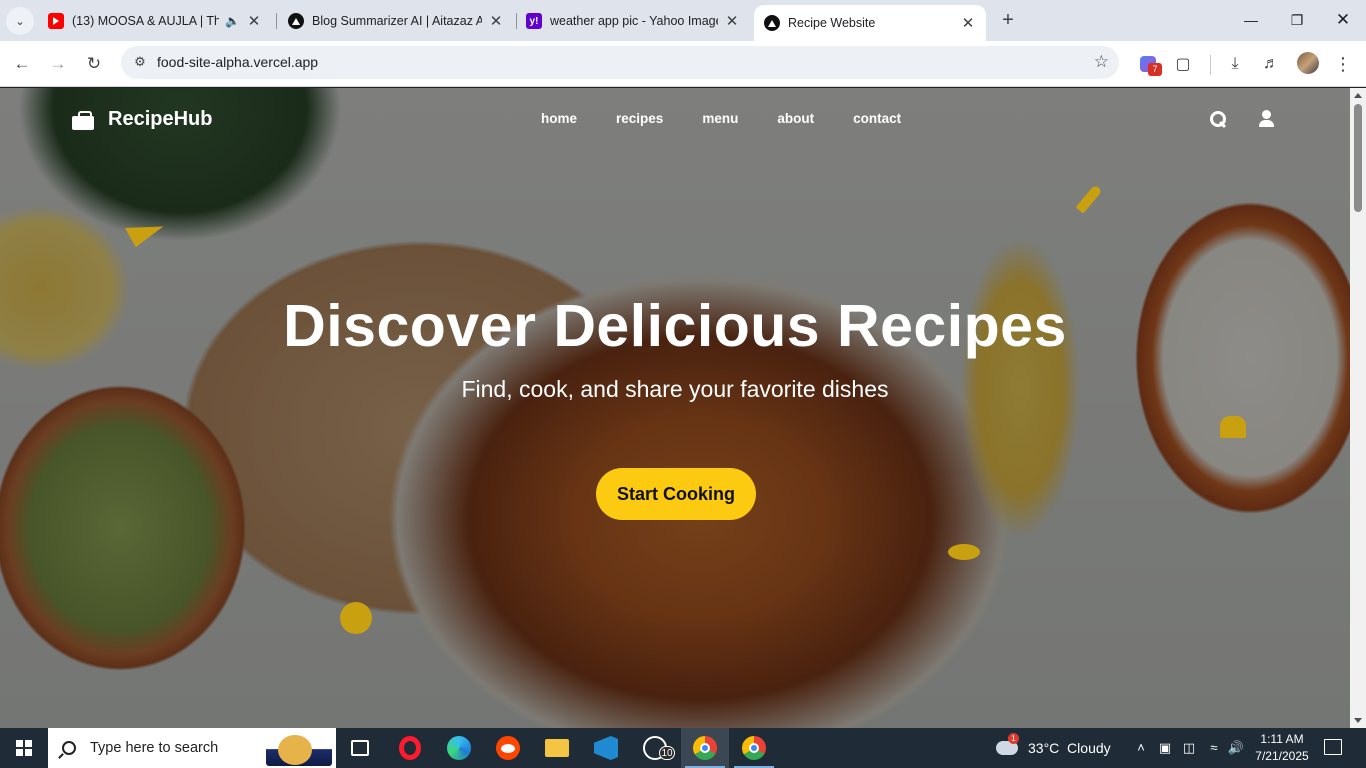 The width and height of the screenshot is (1366, 768). I want to click on speaker-icon: 🔈, so click(232, 21).